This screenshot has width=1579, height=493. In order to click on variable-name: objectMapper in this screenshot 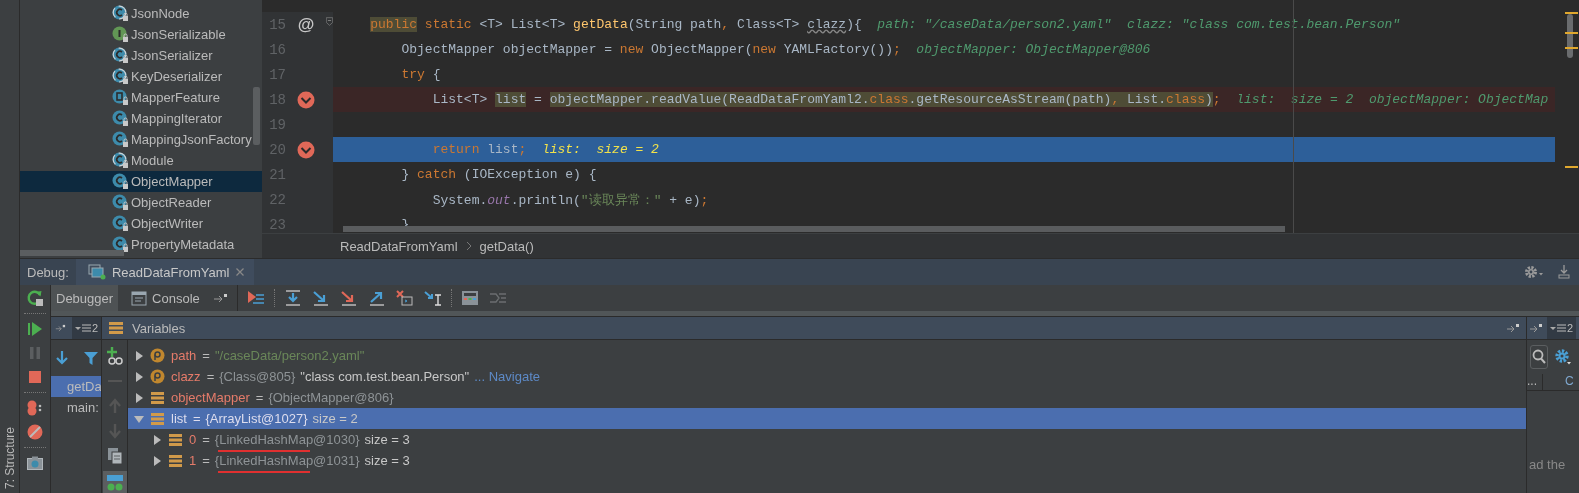, I will do `click(210, 397)`.